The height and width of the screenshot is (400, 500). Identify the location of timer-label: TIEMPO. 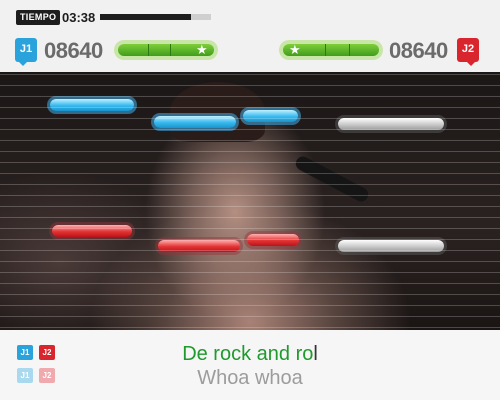
(38, 17).